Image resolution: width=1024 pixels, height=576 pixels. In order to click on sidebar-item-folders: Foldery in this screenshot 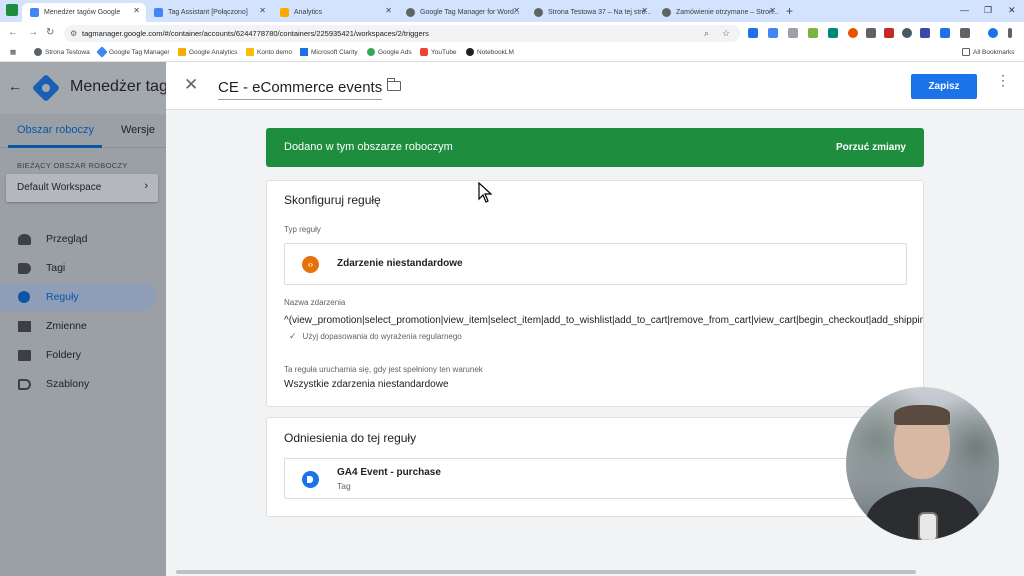, I will do `click(78, 355)`.